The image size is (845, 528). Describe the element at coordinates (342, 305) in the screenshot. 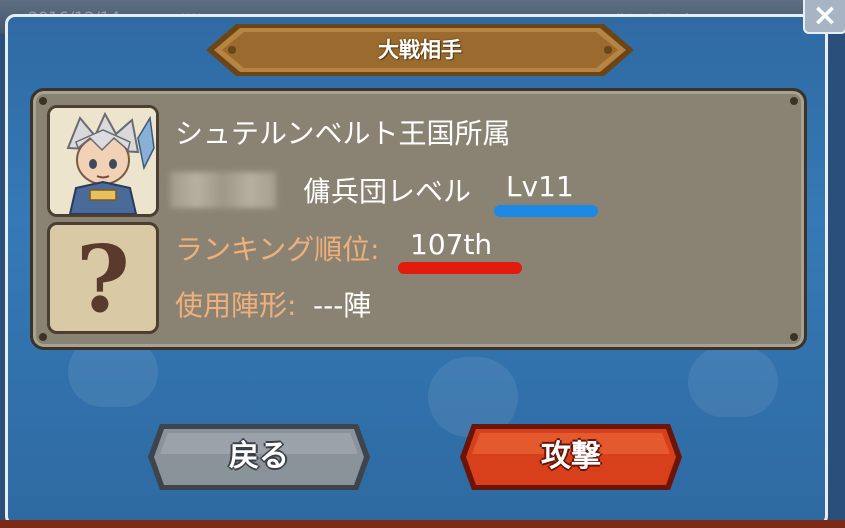

I see `formation-value: ---陣` at that location.